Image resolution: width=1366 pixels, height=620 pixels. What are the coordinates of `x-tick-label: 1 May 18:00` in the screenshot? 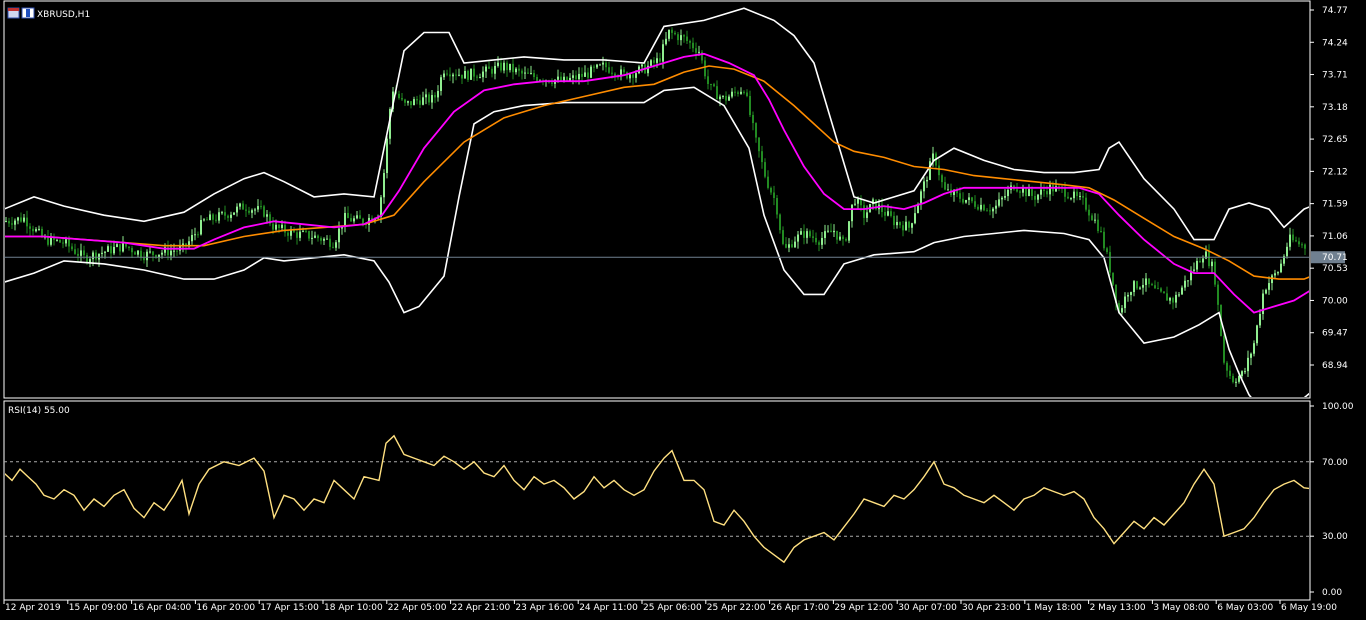 It's located at (1054, 608).